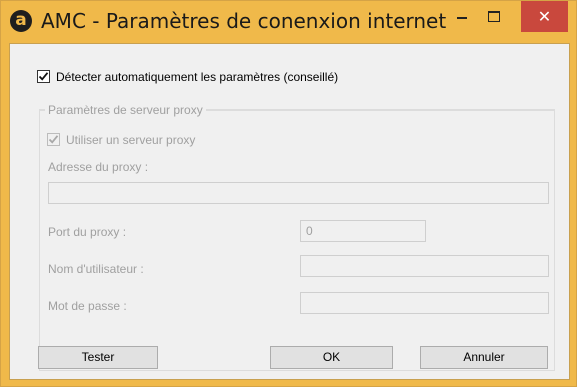 The width and height of the screenshot is (577, 387). What do you see at coordinates (98, 357) in the screenshot?
I see `test-button: Tester` at bounding box center [98, 357].